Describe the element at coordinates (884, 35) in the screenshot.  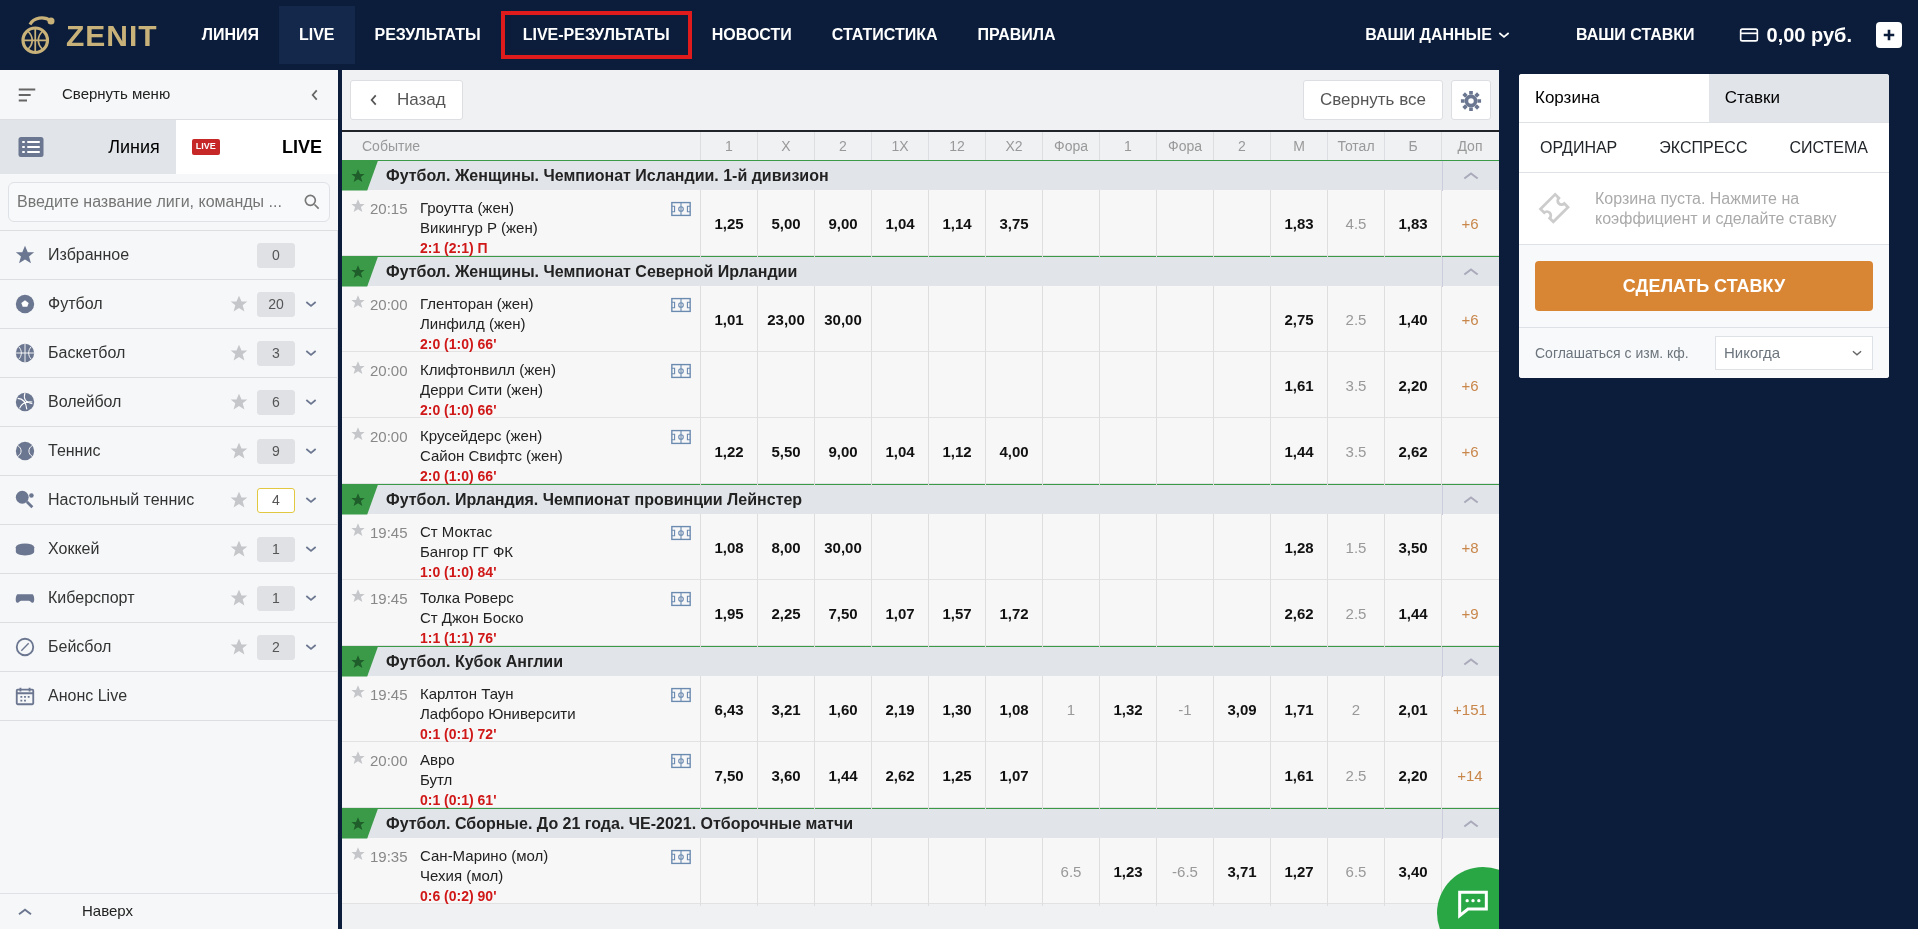
I see `nav-link: СТАТИСТИКА` at that location.